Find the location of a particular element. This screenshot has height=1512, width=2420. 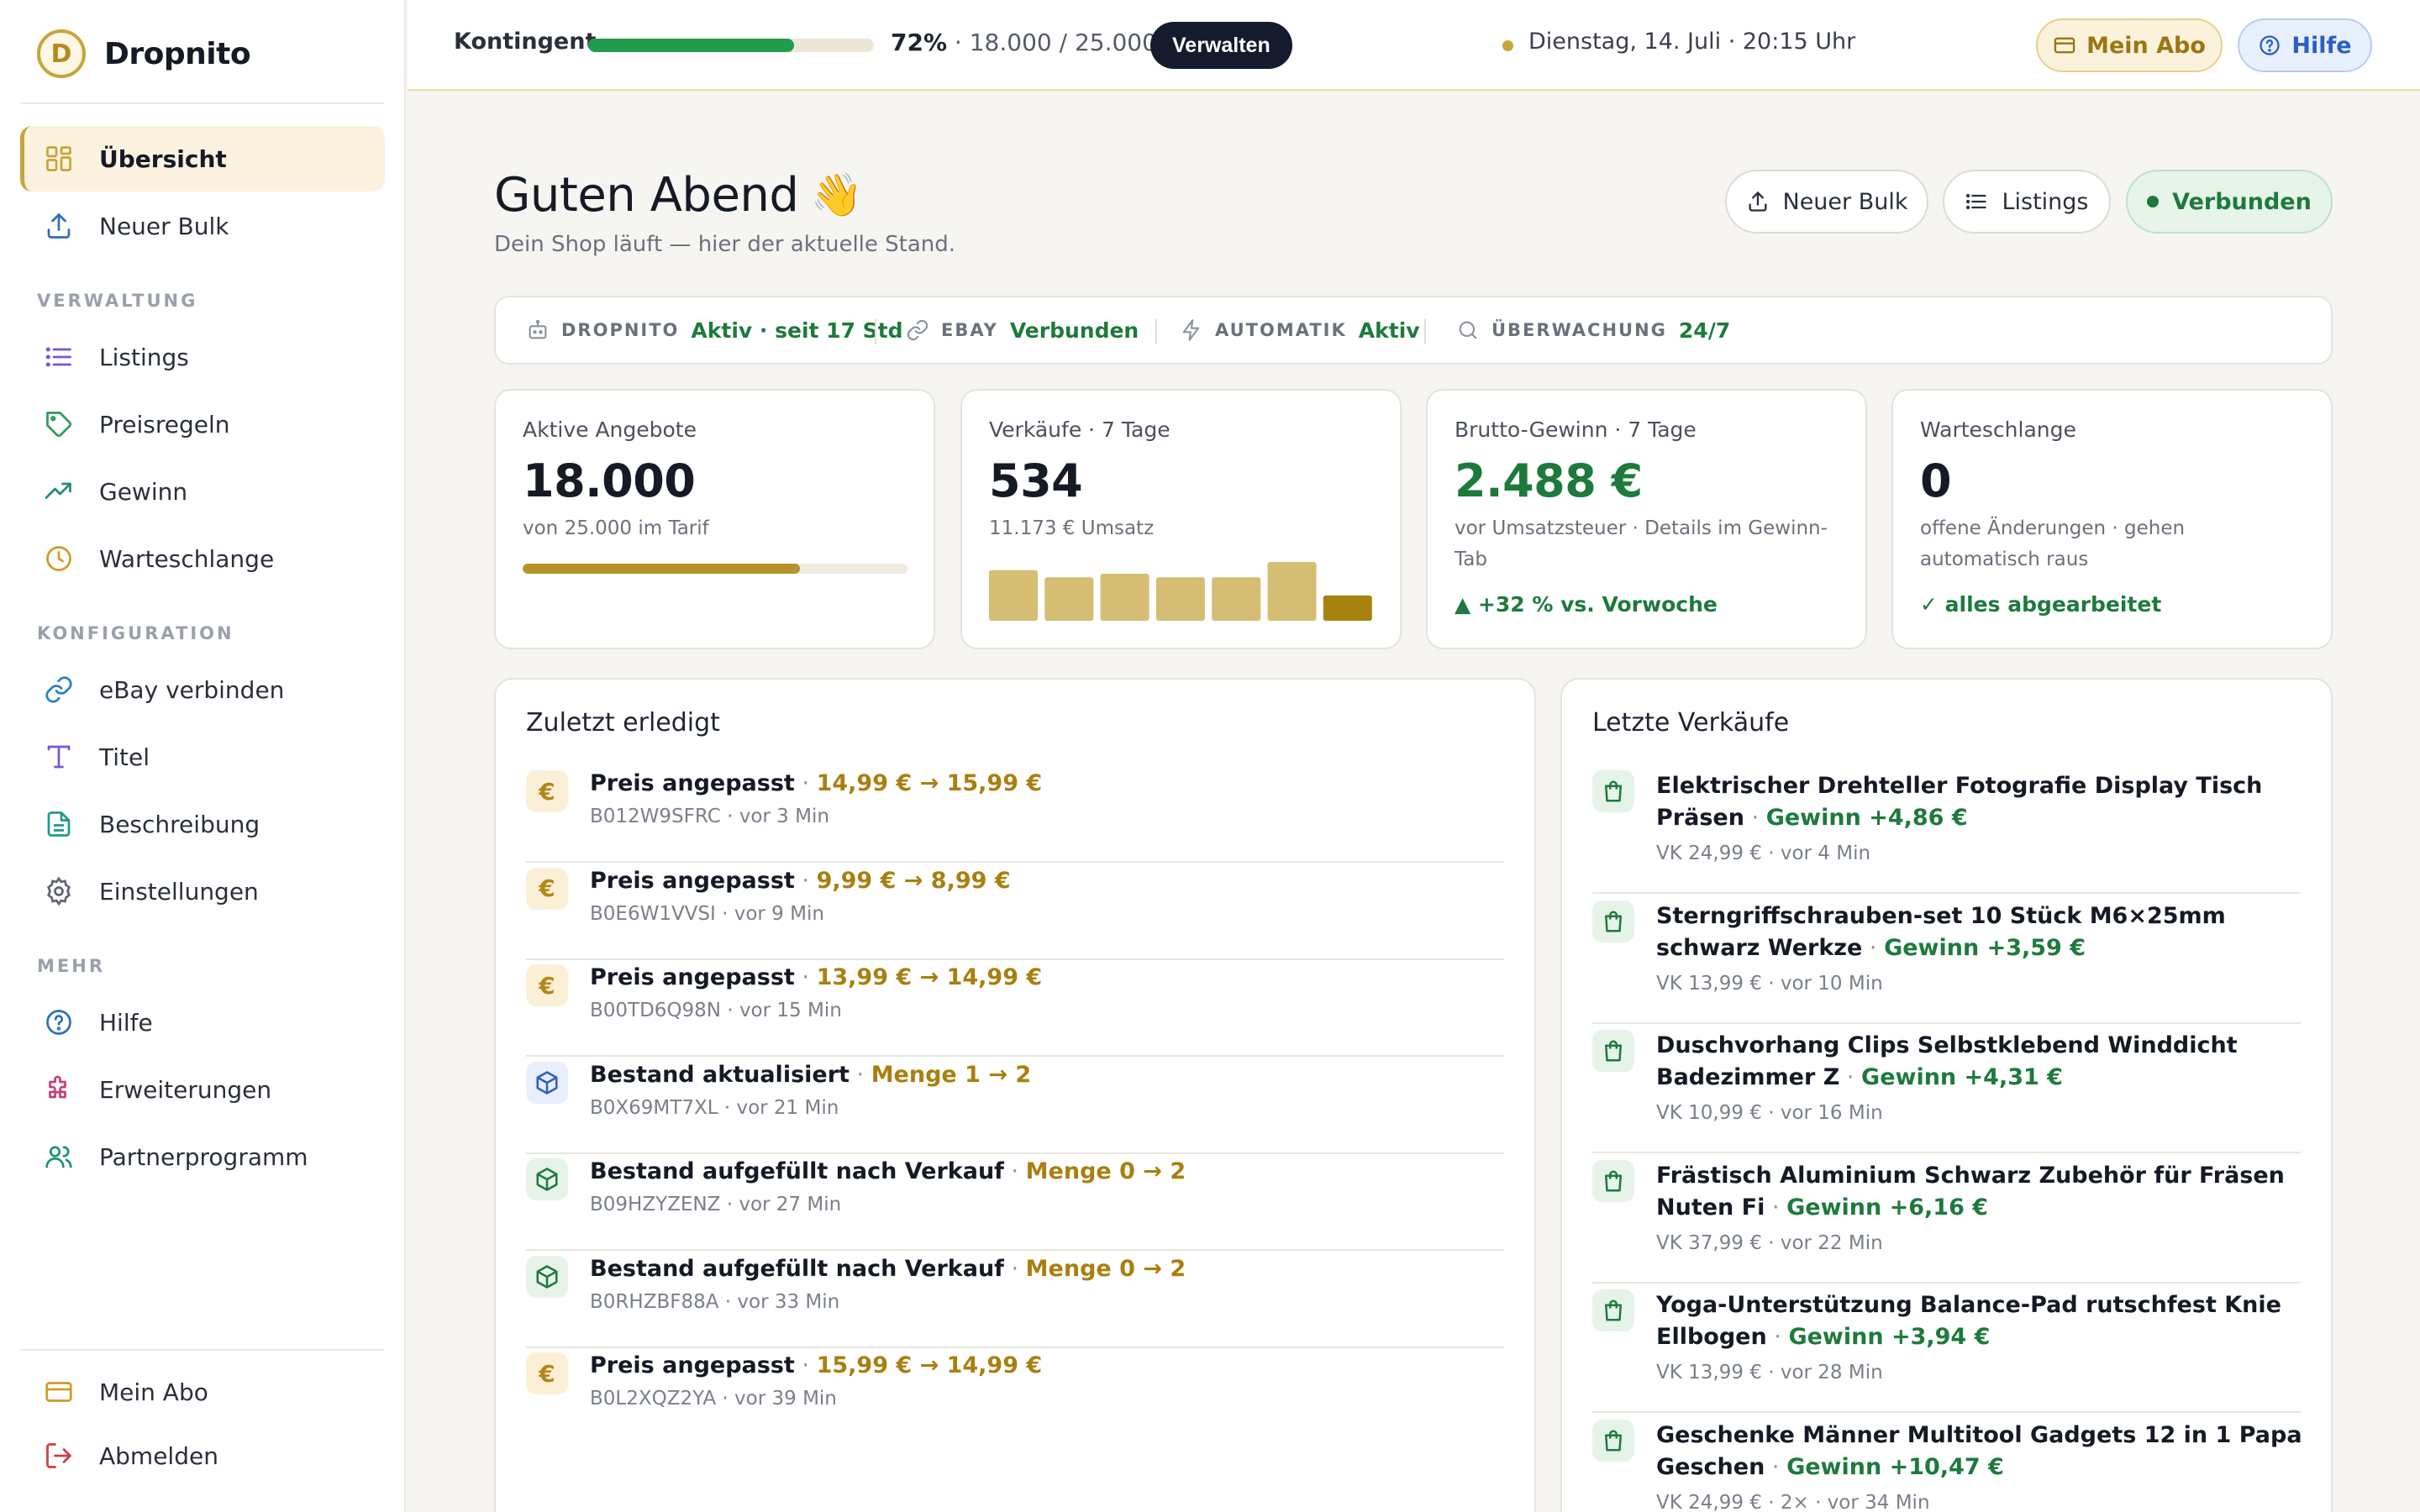

nav-item-abmelden: Abmelden is located at coordinates (202, 1455).